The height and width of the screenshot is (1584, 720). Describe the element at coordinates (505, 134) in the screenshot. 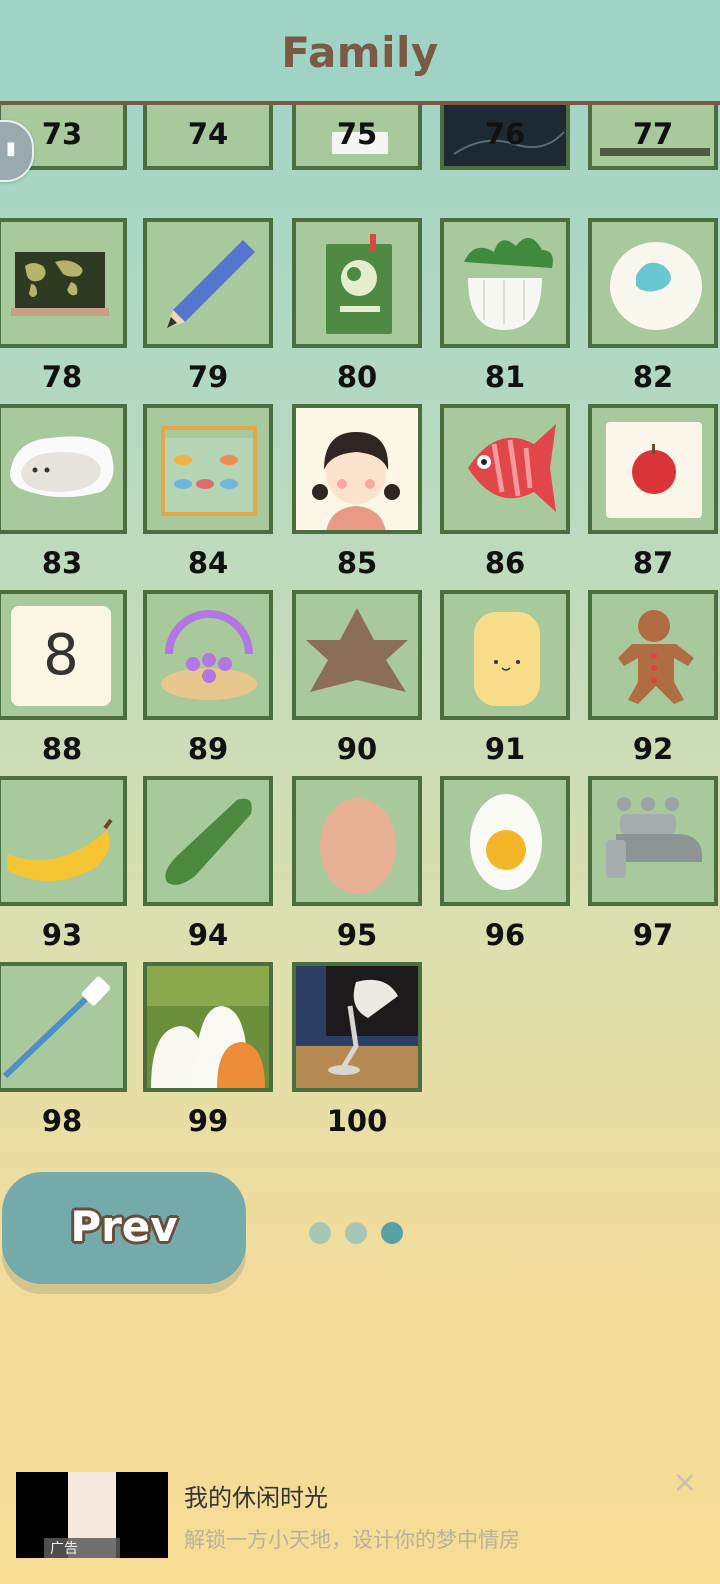

I see `item-number: 76` at that location.